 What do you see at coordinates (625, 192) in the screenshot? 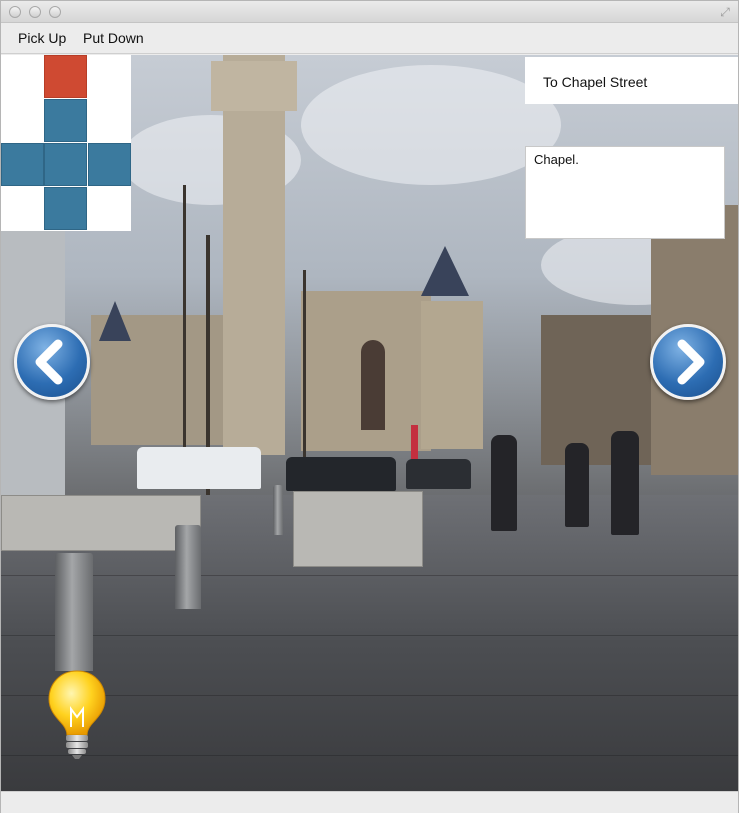
I see `location-description: Chapel.` at bounding box center [625, 192].